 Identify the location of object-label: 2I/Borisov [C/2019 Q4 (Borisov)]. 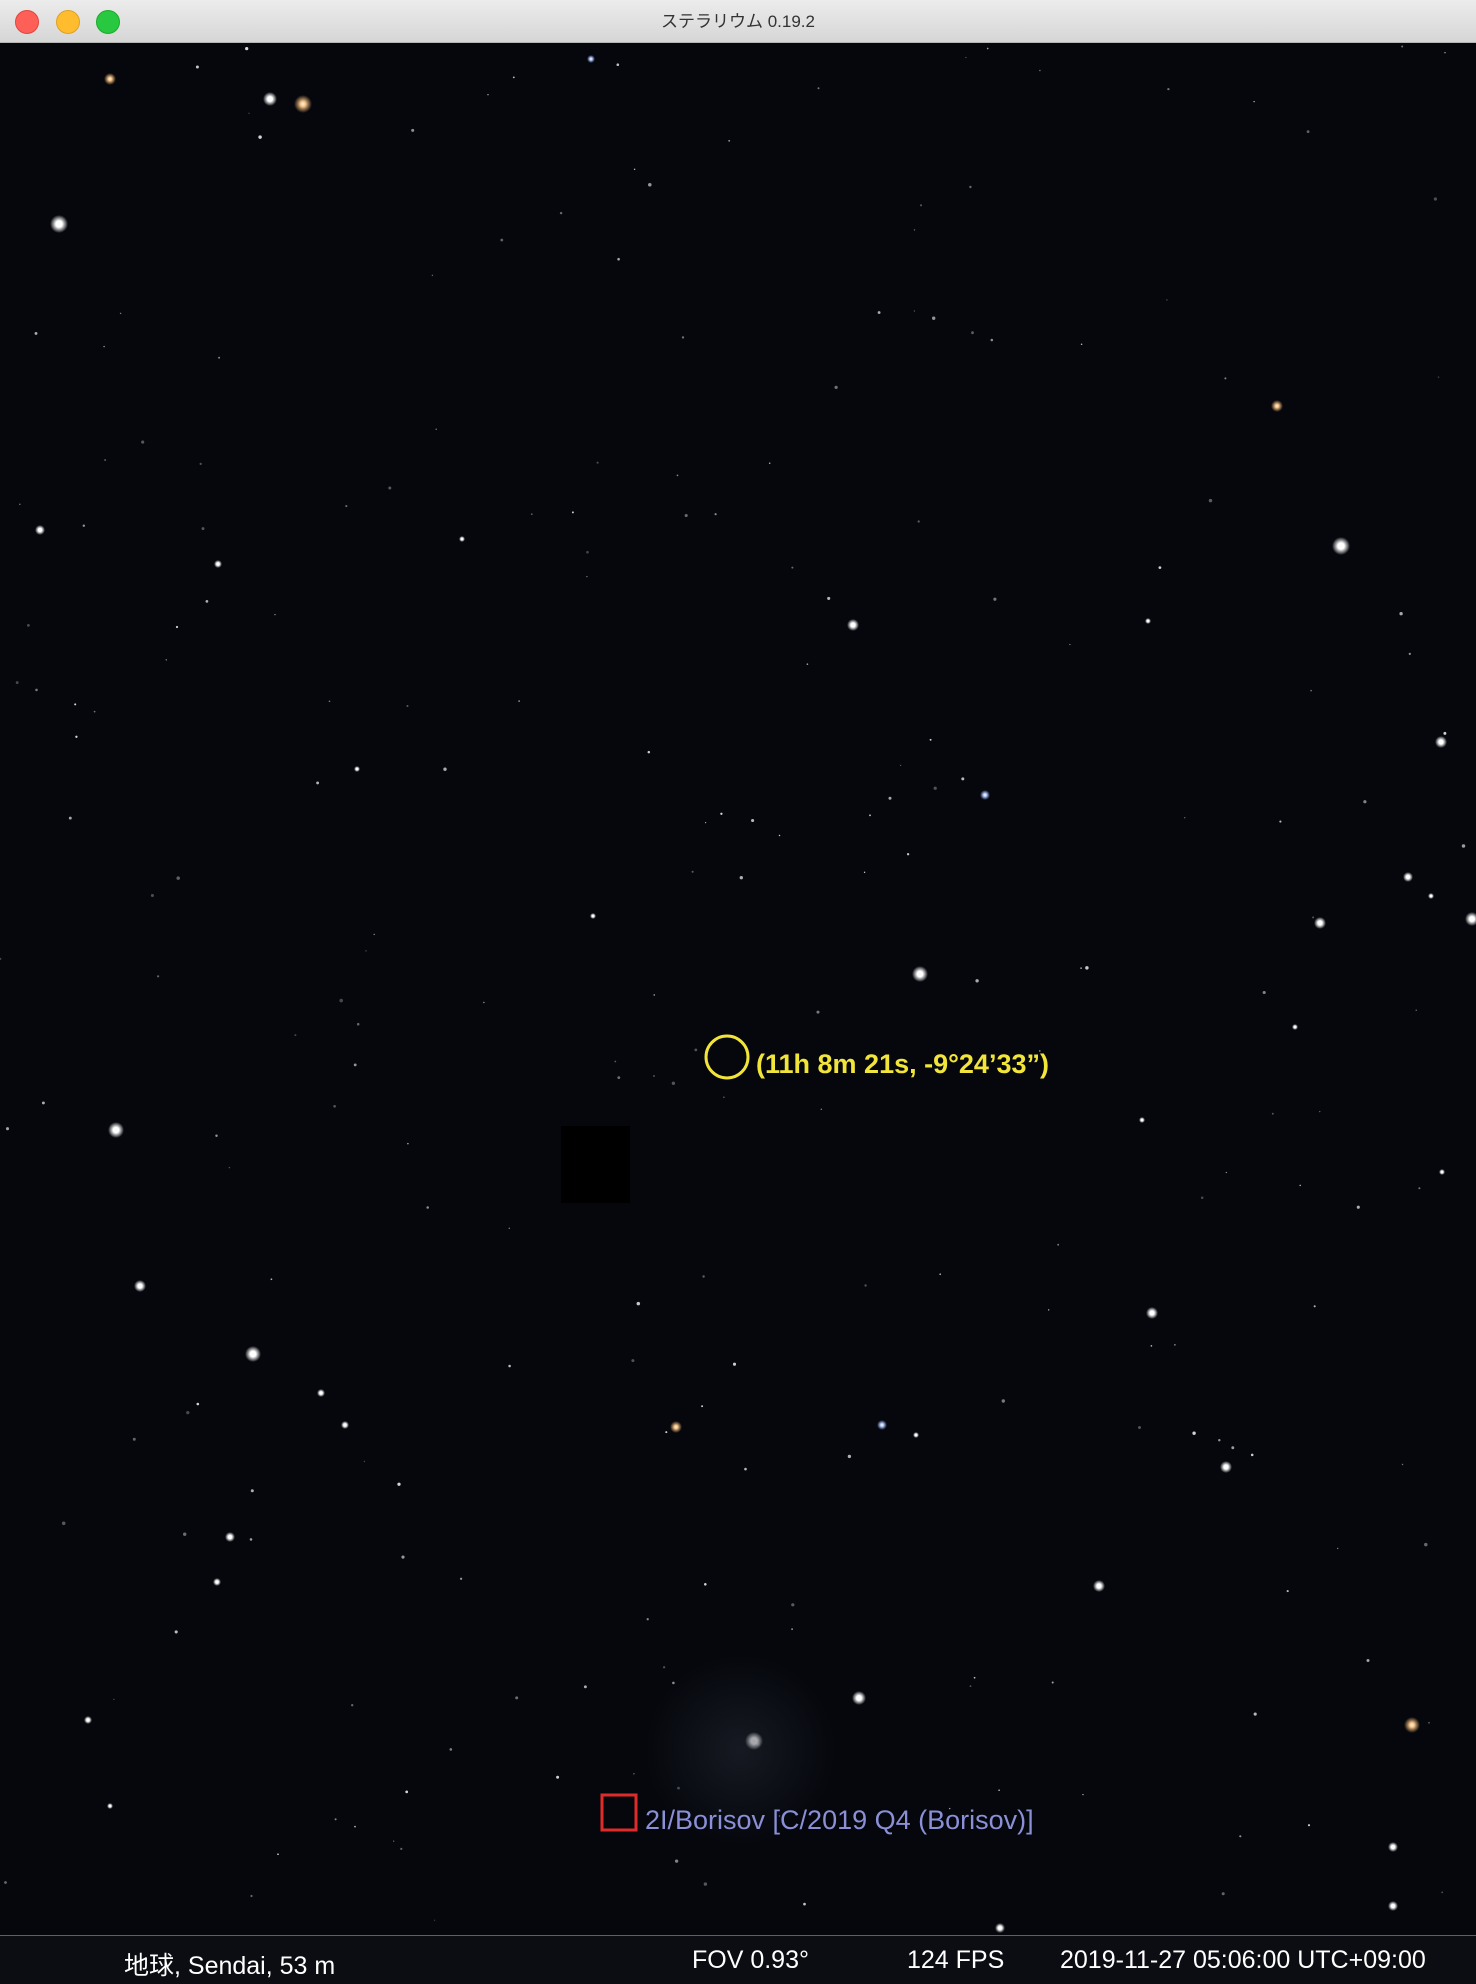
(839, 1820).